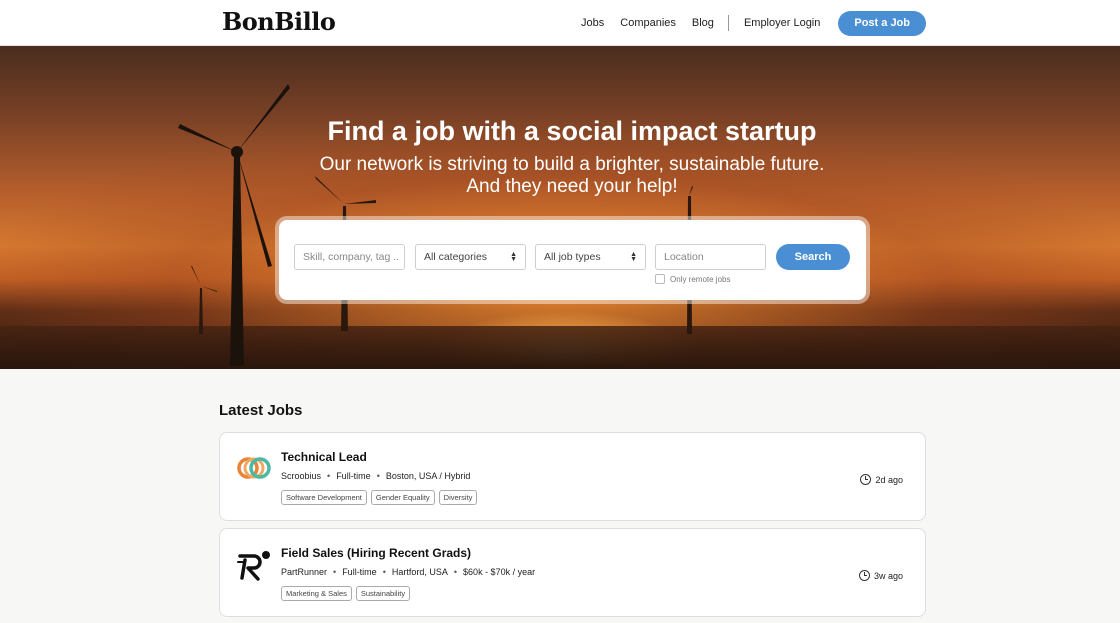  I want to click on job-location: Hartford, USA, so click(419, 572).